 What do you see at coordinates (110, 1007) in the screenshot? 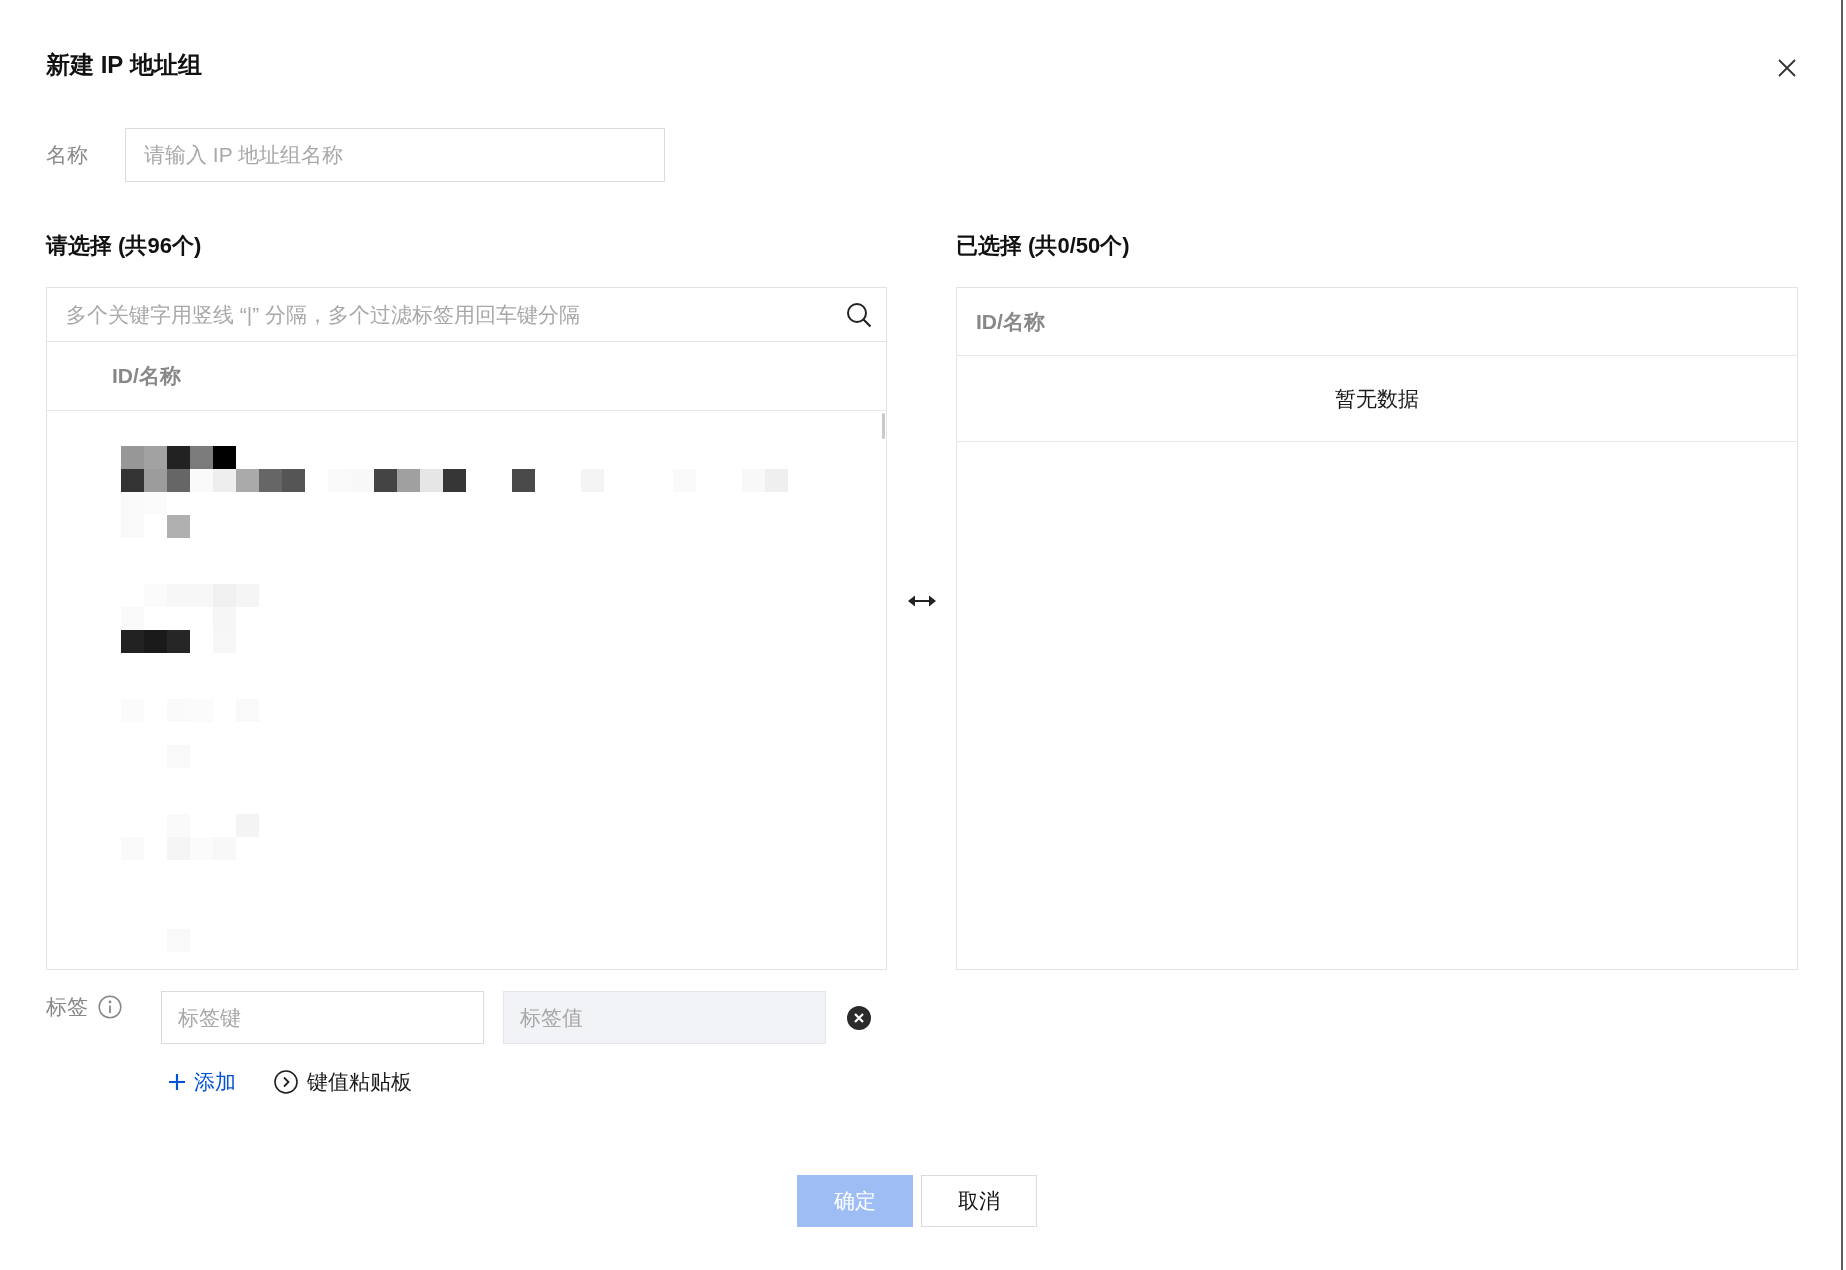
I see `info-icon` at bounding box center [110, 1007].